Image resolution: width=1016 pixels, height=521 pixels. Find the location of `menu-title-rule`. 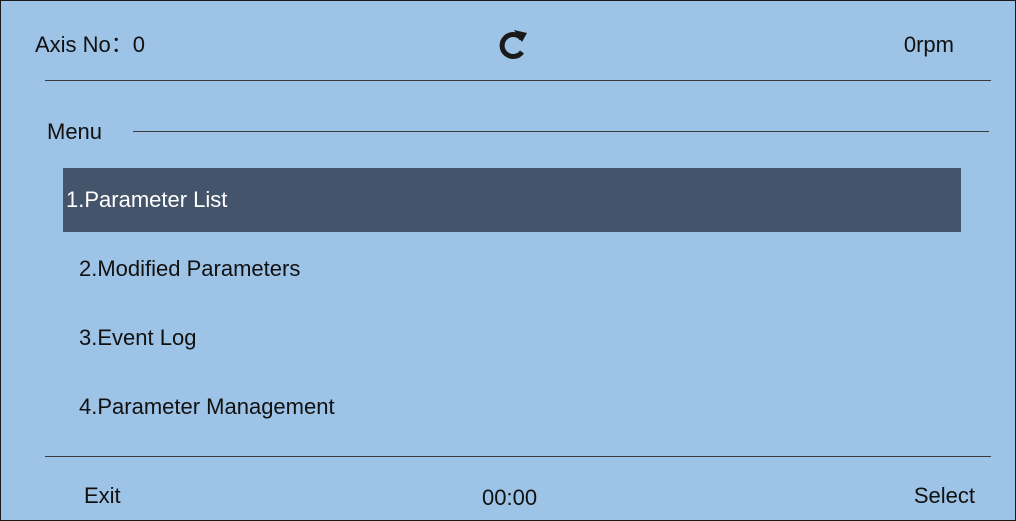

menu-title-rule is located at coordinates (561, 131).